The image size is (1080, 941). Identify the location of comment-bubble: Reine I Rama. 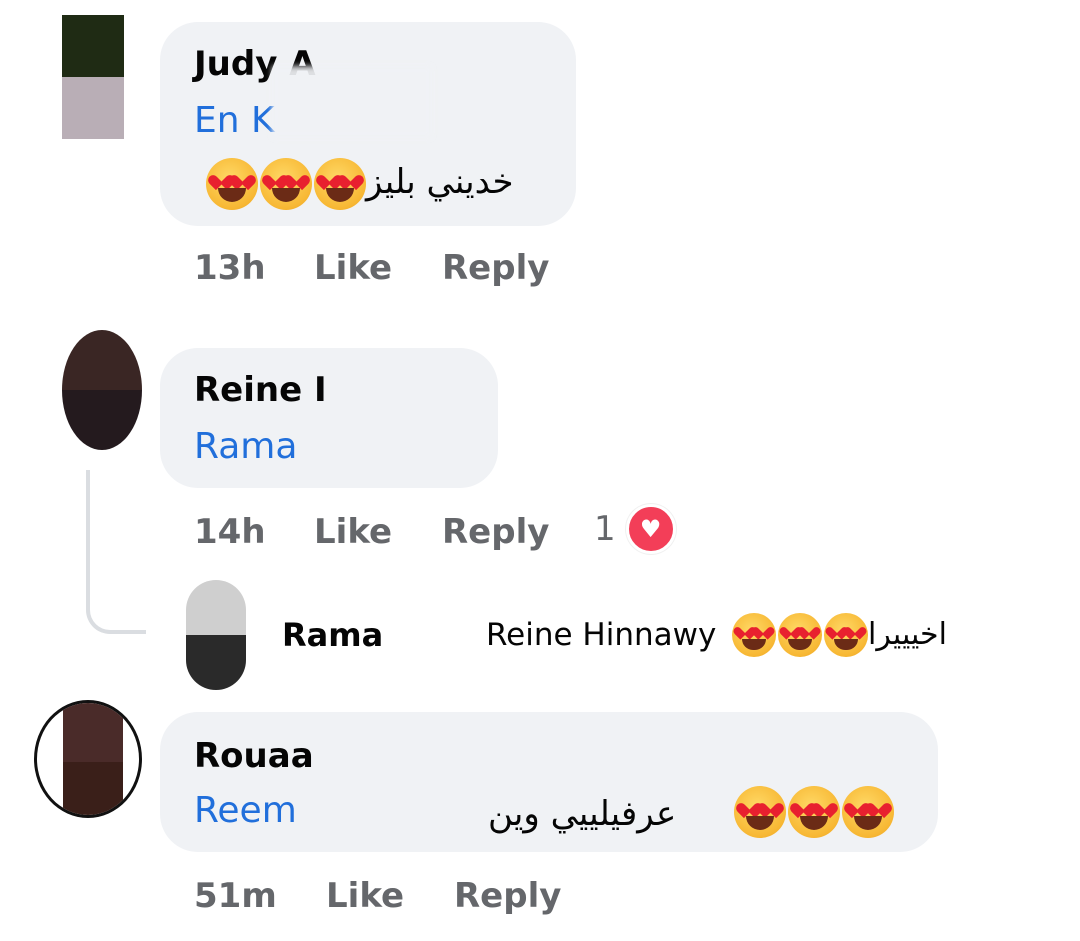
(329, 418).